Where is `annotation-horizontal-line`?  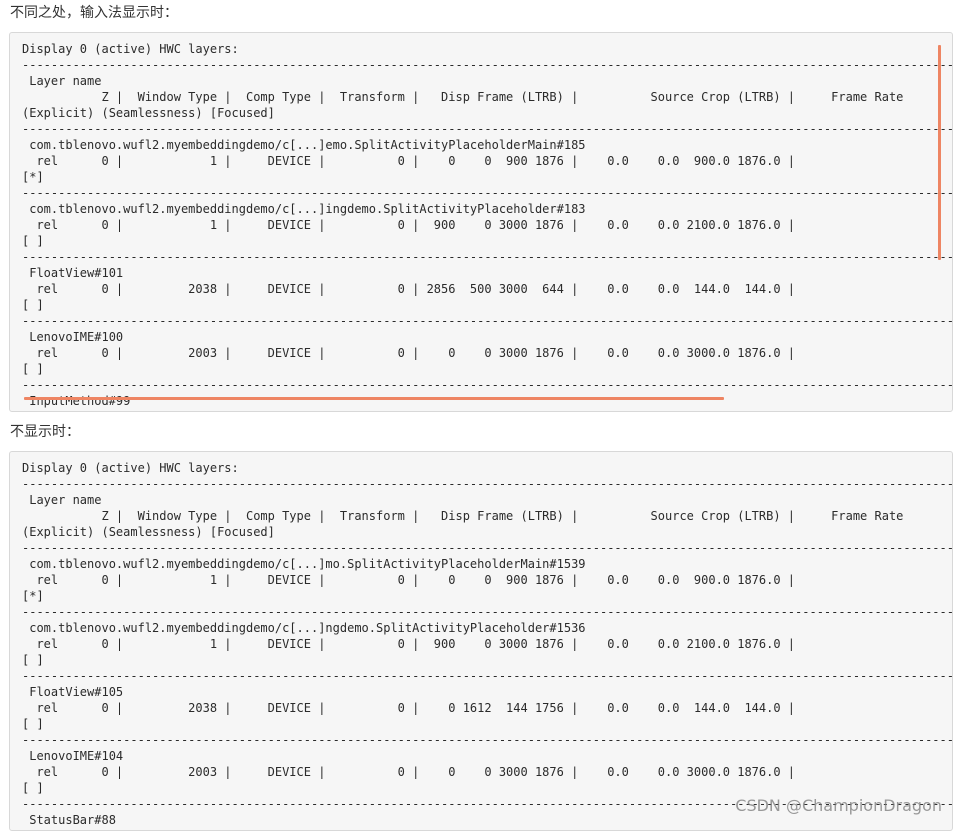
annotation-horizontal-line is located at coordinates (374, 398).